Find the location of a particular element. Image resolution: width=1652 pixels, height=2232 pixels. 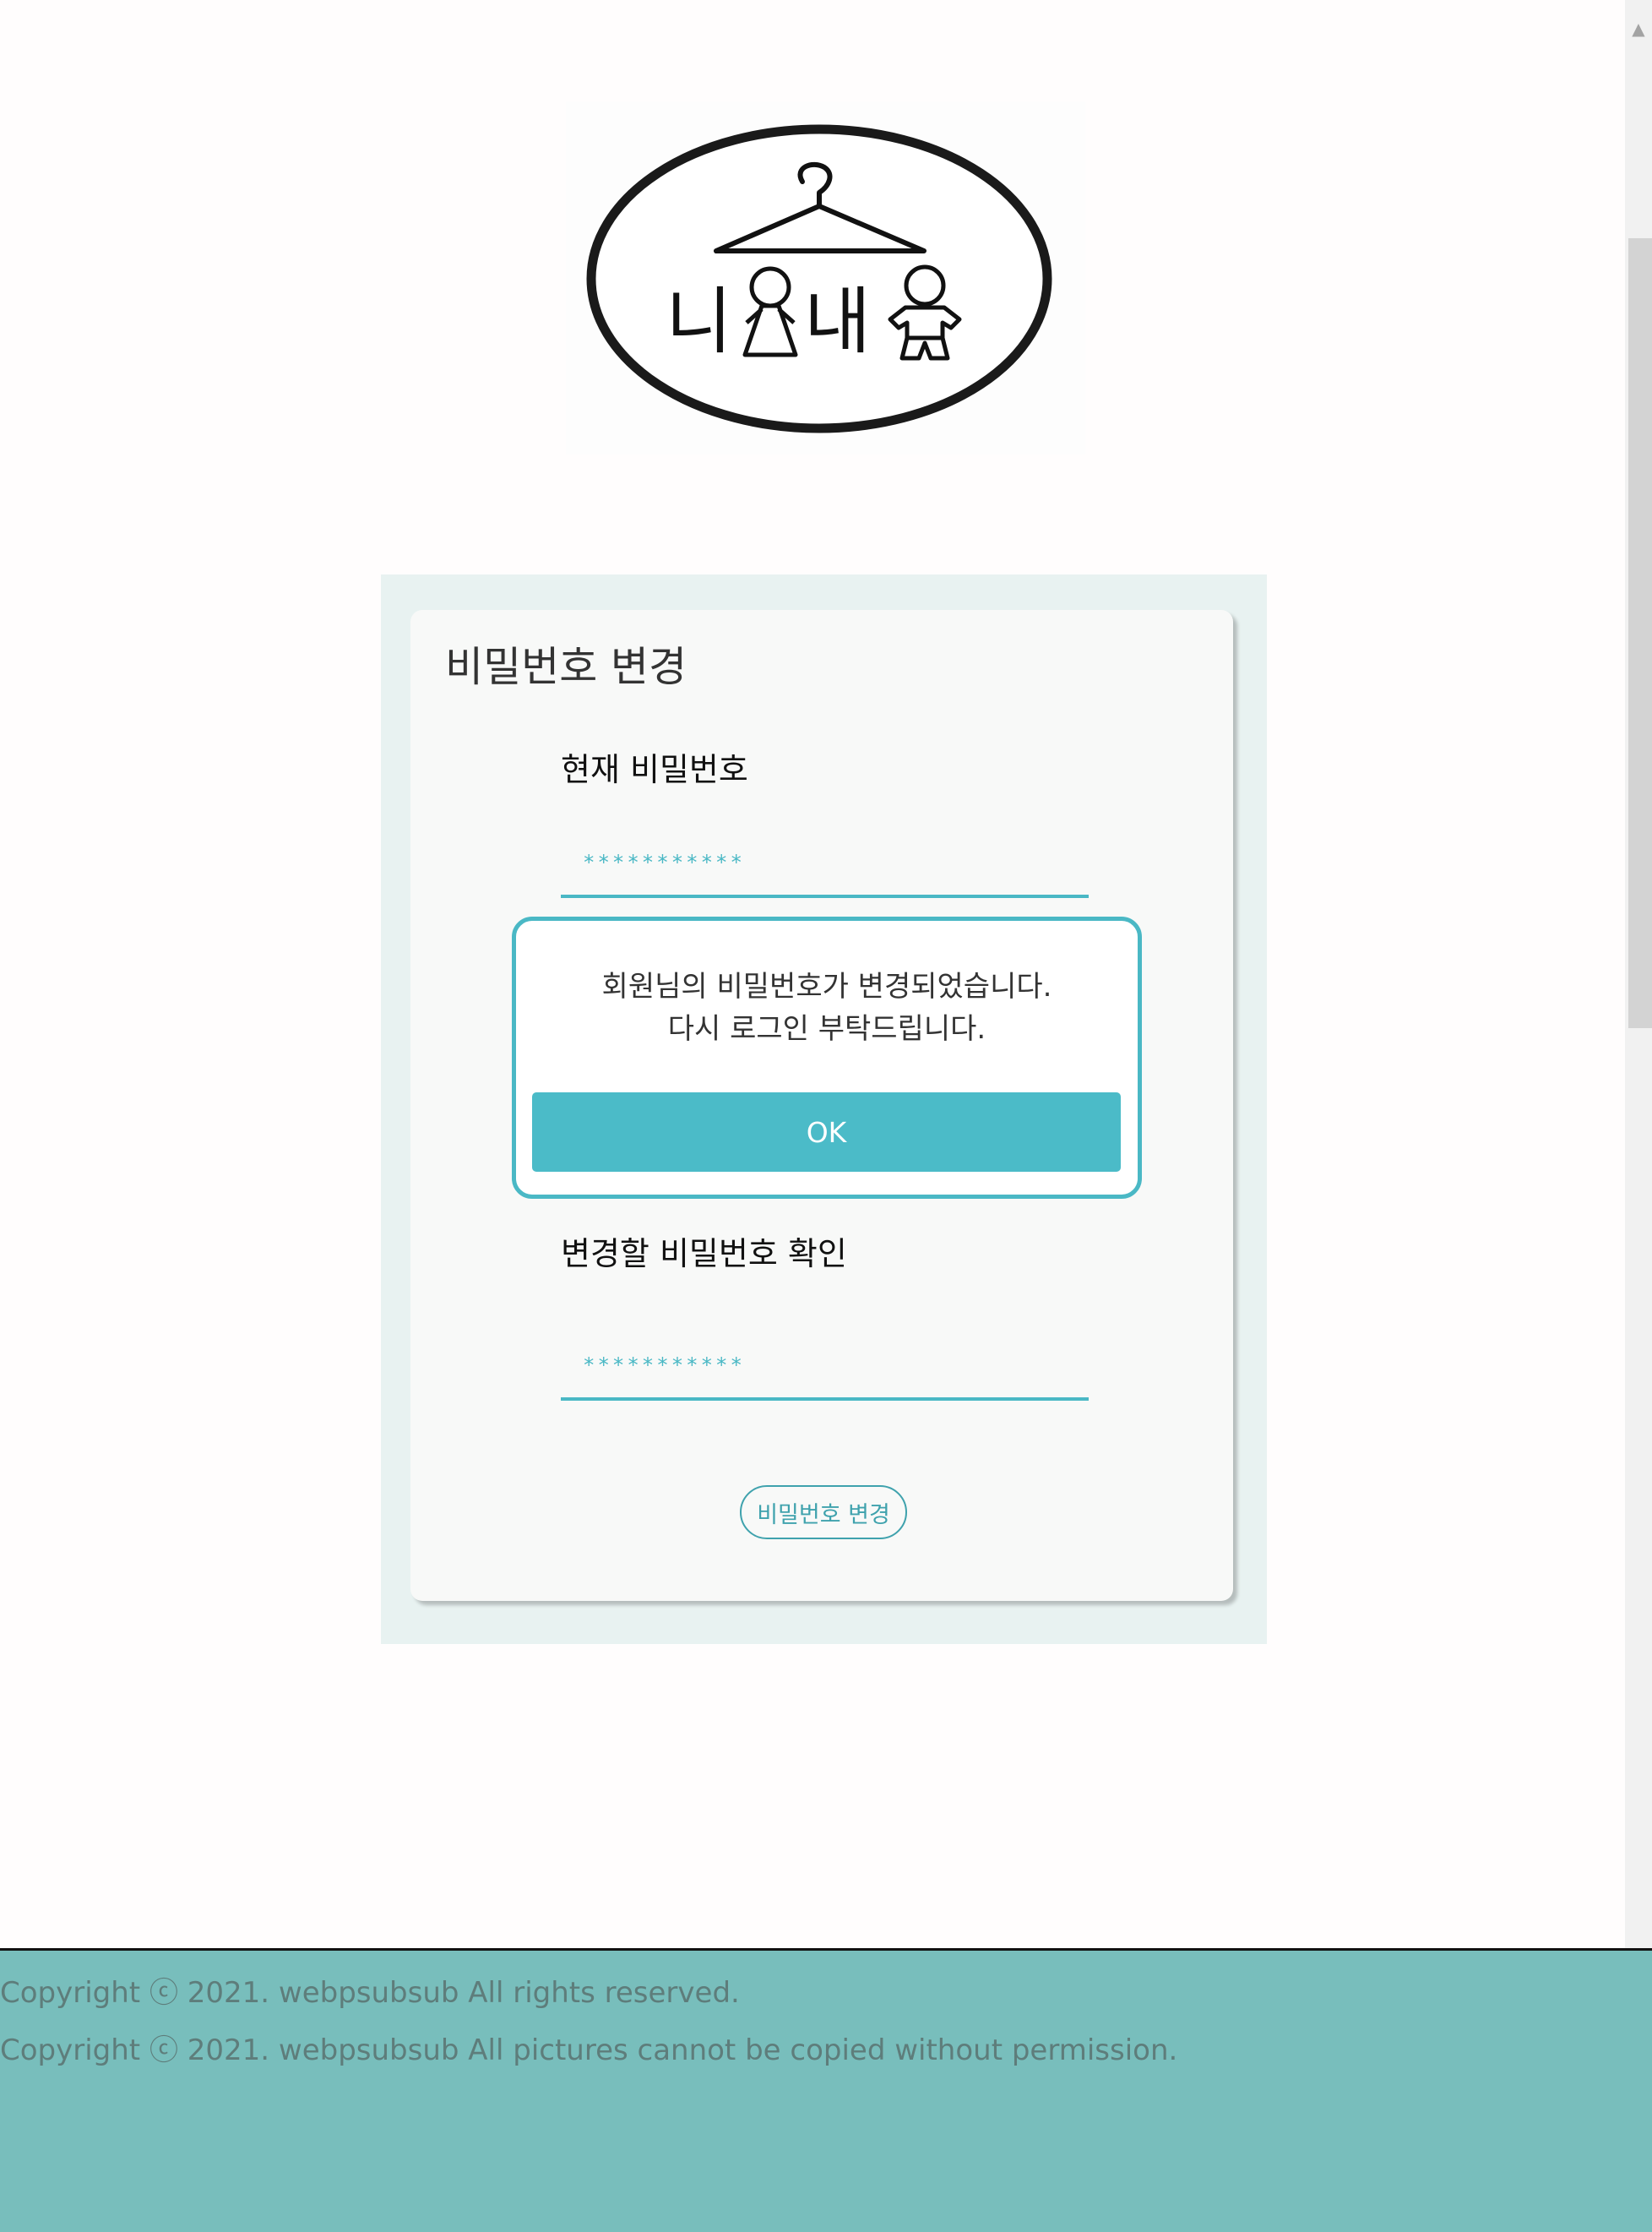

vertical-scrollbar: ▲ is located at coordinates (1638, 974).